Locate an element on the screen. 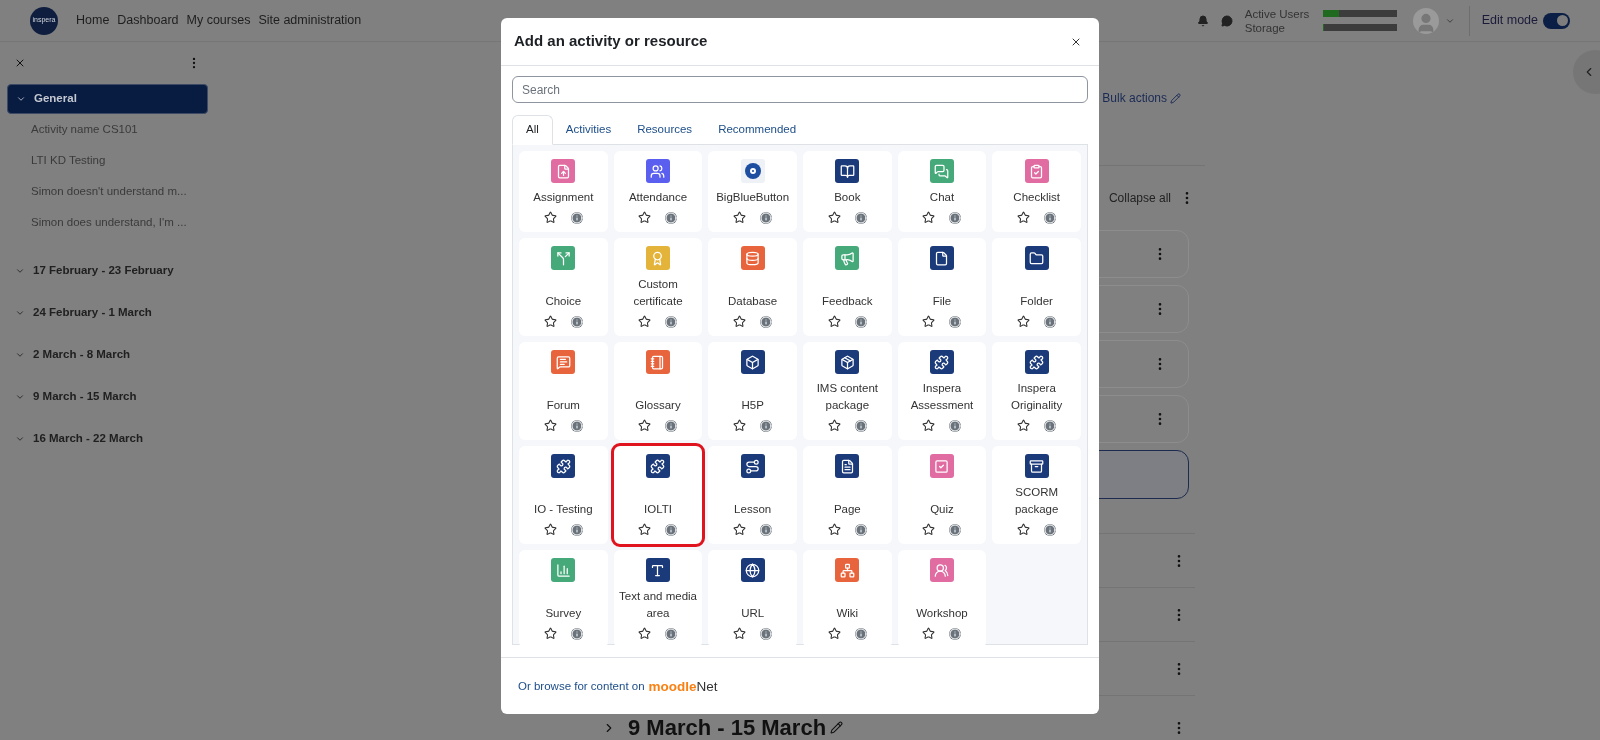 The width and height of the screenshot is (1600, 740). section-link: 16 March - 22 March is located at coordinates (107, 439).